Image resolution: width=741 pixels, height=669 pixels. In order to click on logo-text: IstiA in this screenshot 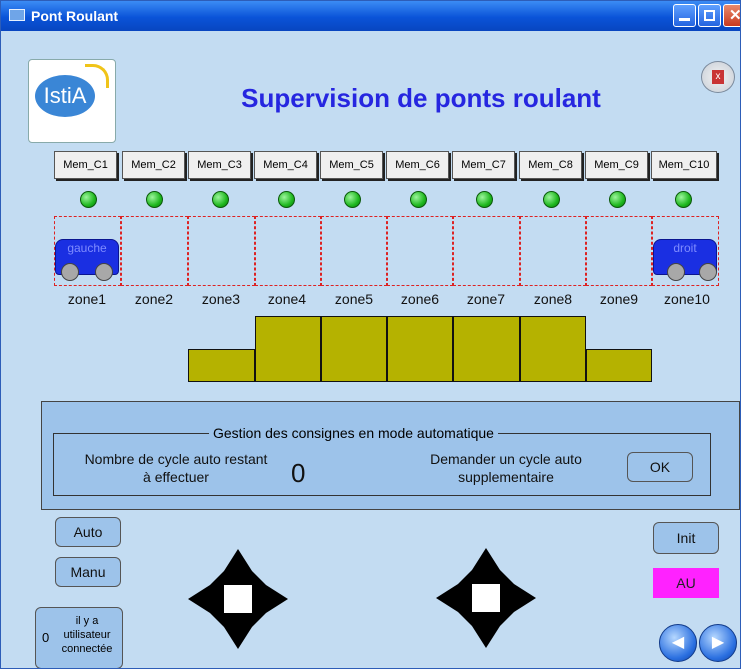, I will do `click(65, 96)`.